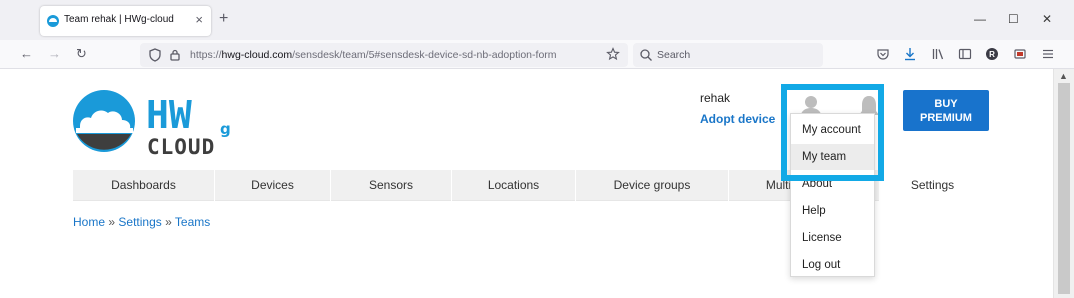 The height and width of the screenshot is (298, 1074). What do you see at coordinates (514, 185) in the screenshot?
I see `menu-item-locations: Locations` at bounding box center [514, 185].